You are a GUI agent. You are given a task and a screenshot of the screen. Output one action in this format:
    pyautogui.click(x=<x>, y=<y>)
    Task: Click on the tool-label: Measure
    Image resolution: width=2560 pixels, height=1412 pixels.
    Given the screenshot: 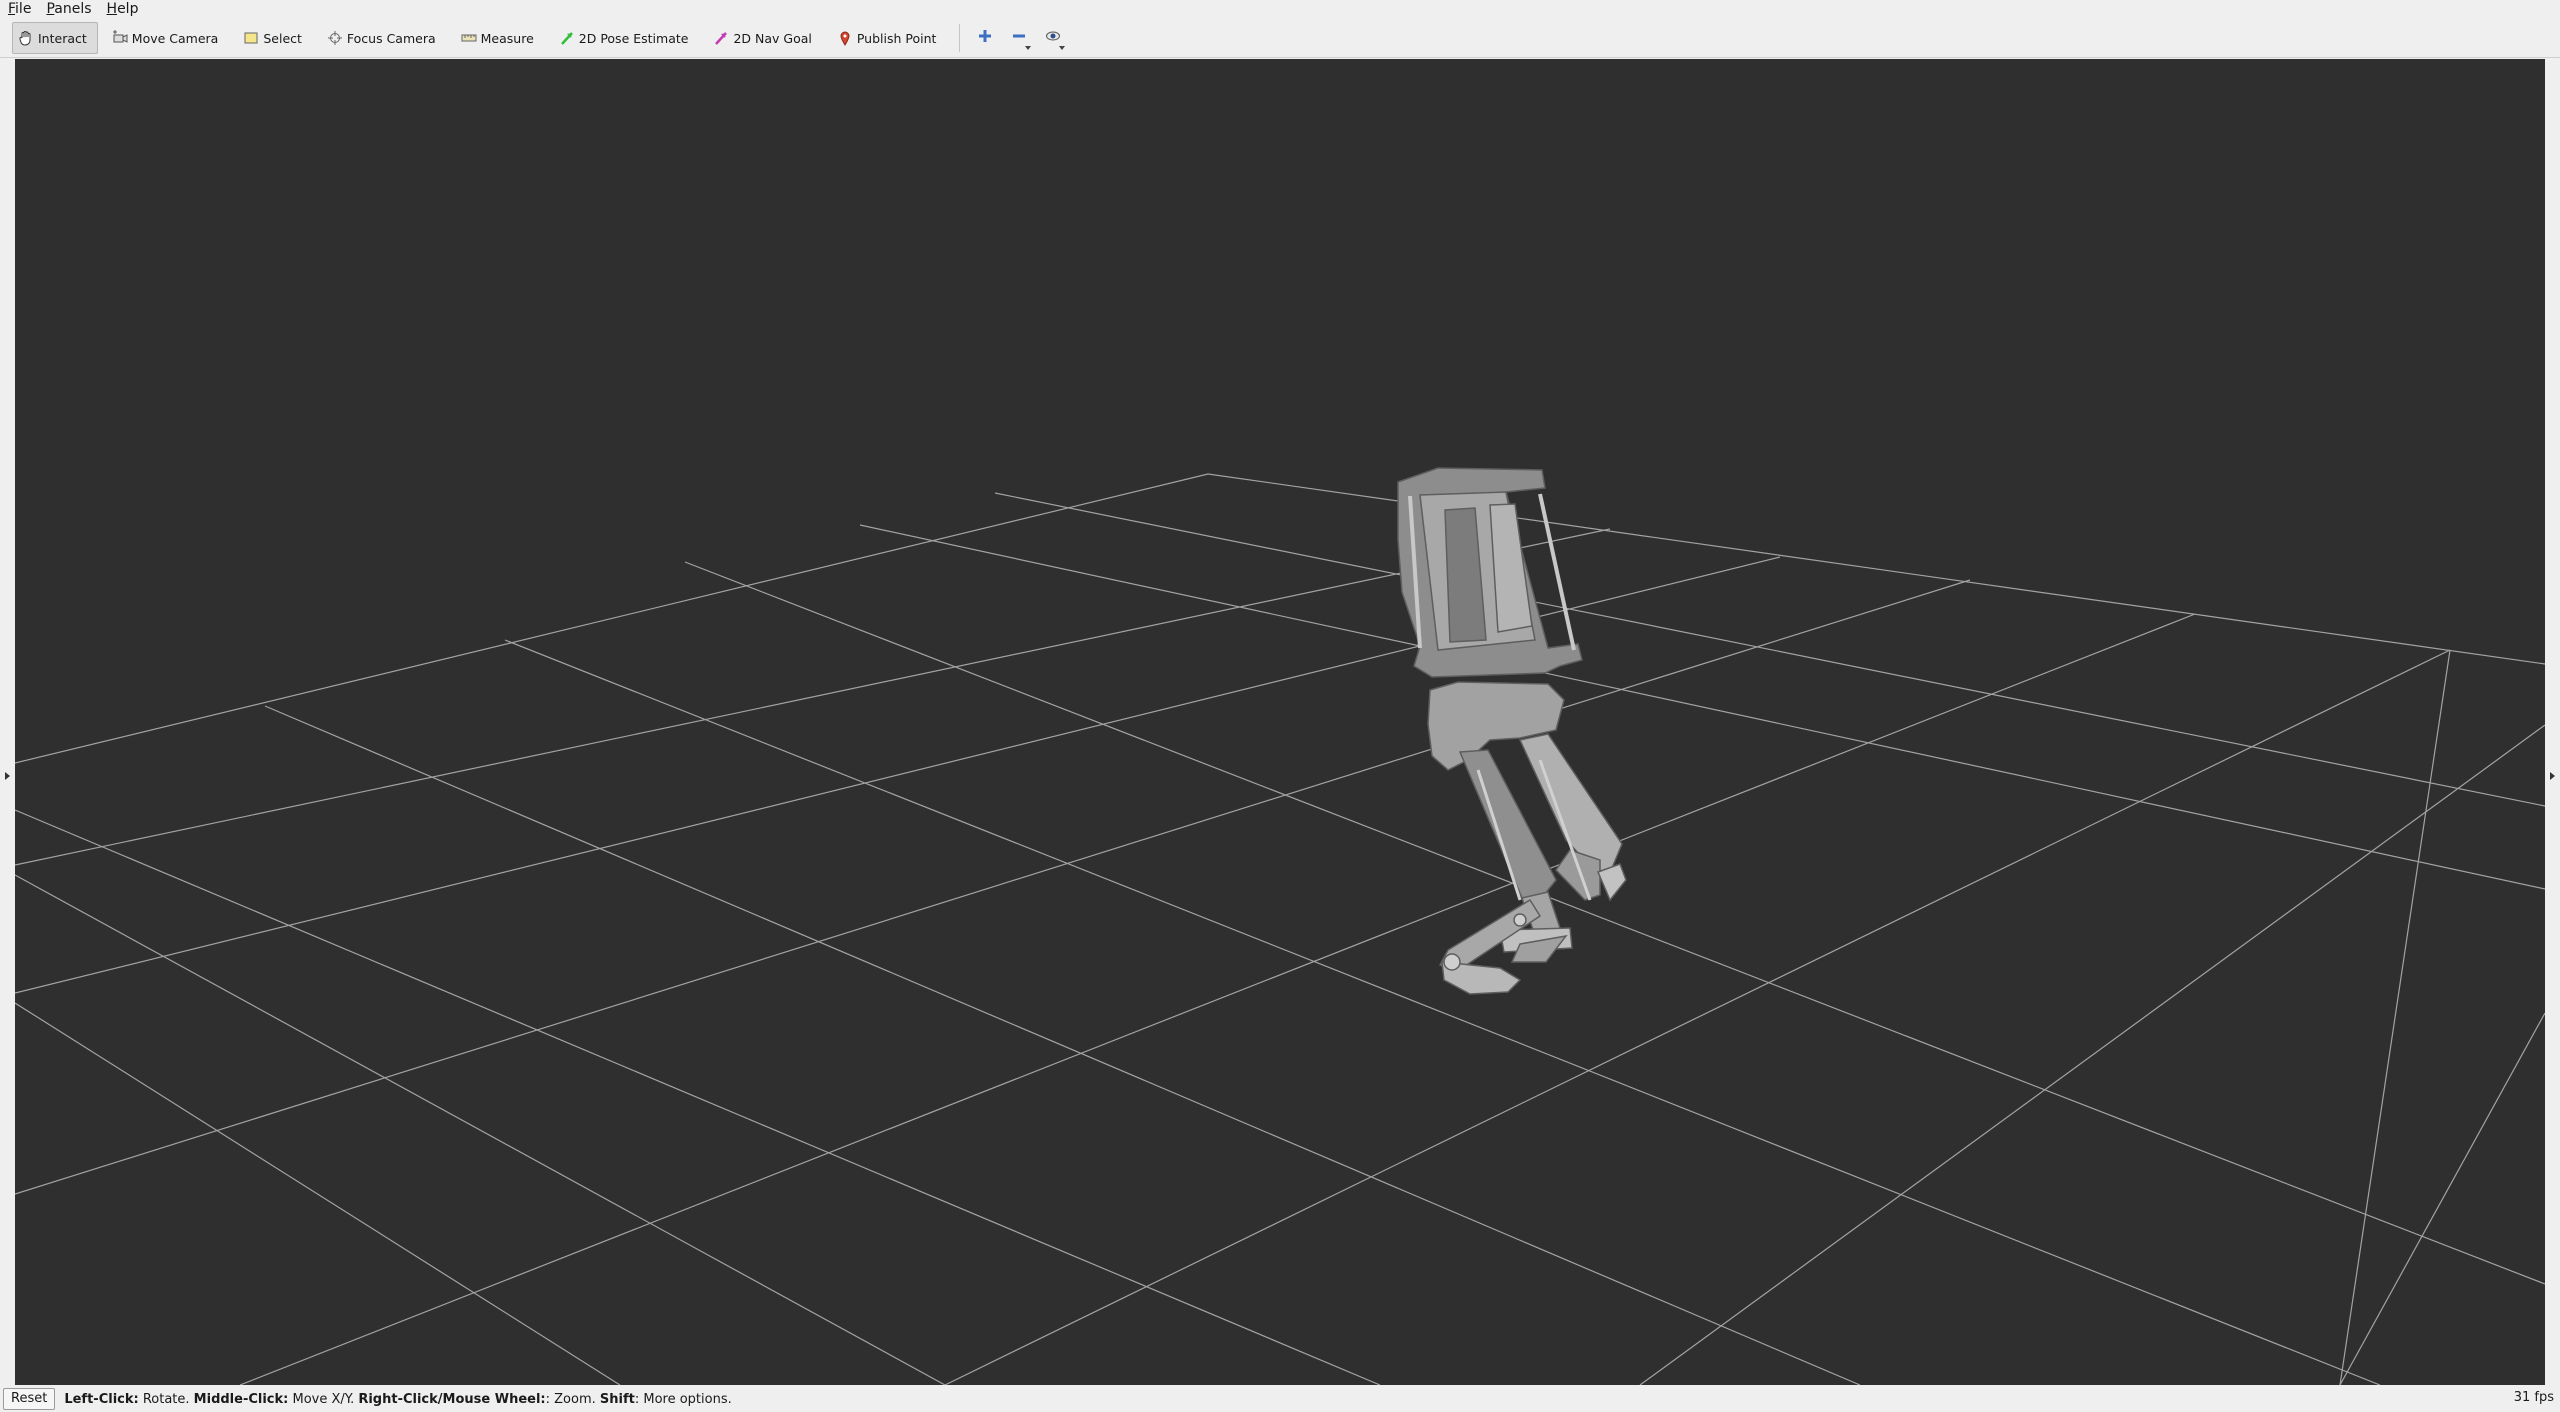 What is the action you would take?
    pyautogui.click(x=507, y=38)
    